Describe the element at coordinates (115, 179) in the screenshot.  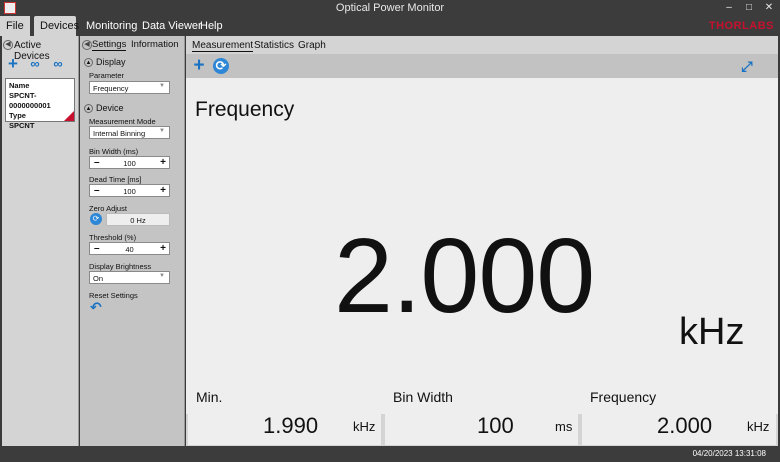
I see `dead-time-label: Dead Time [ms]` at that location.